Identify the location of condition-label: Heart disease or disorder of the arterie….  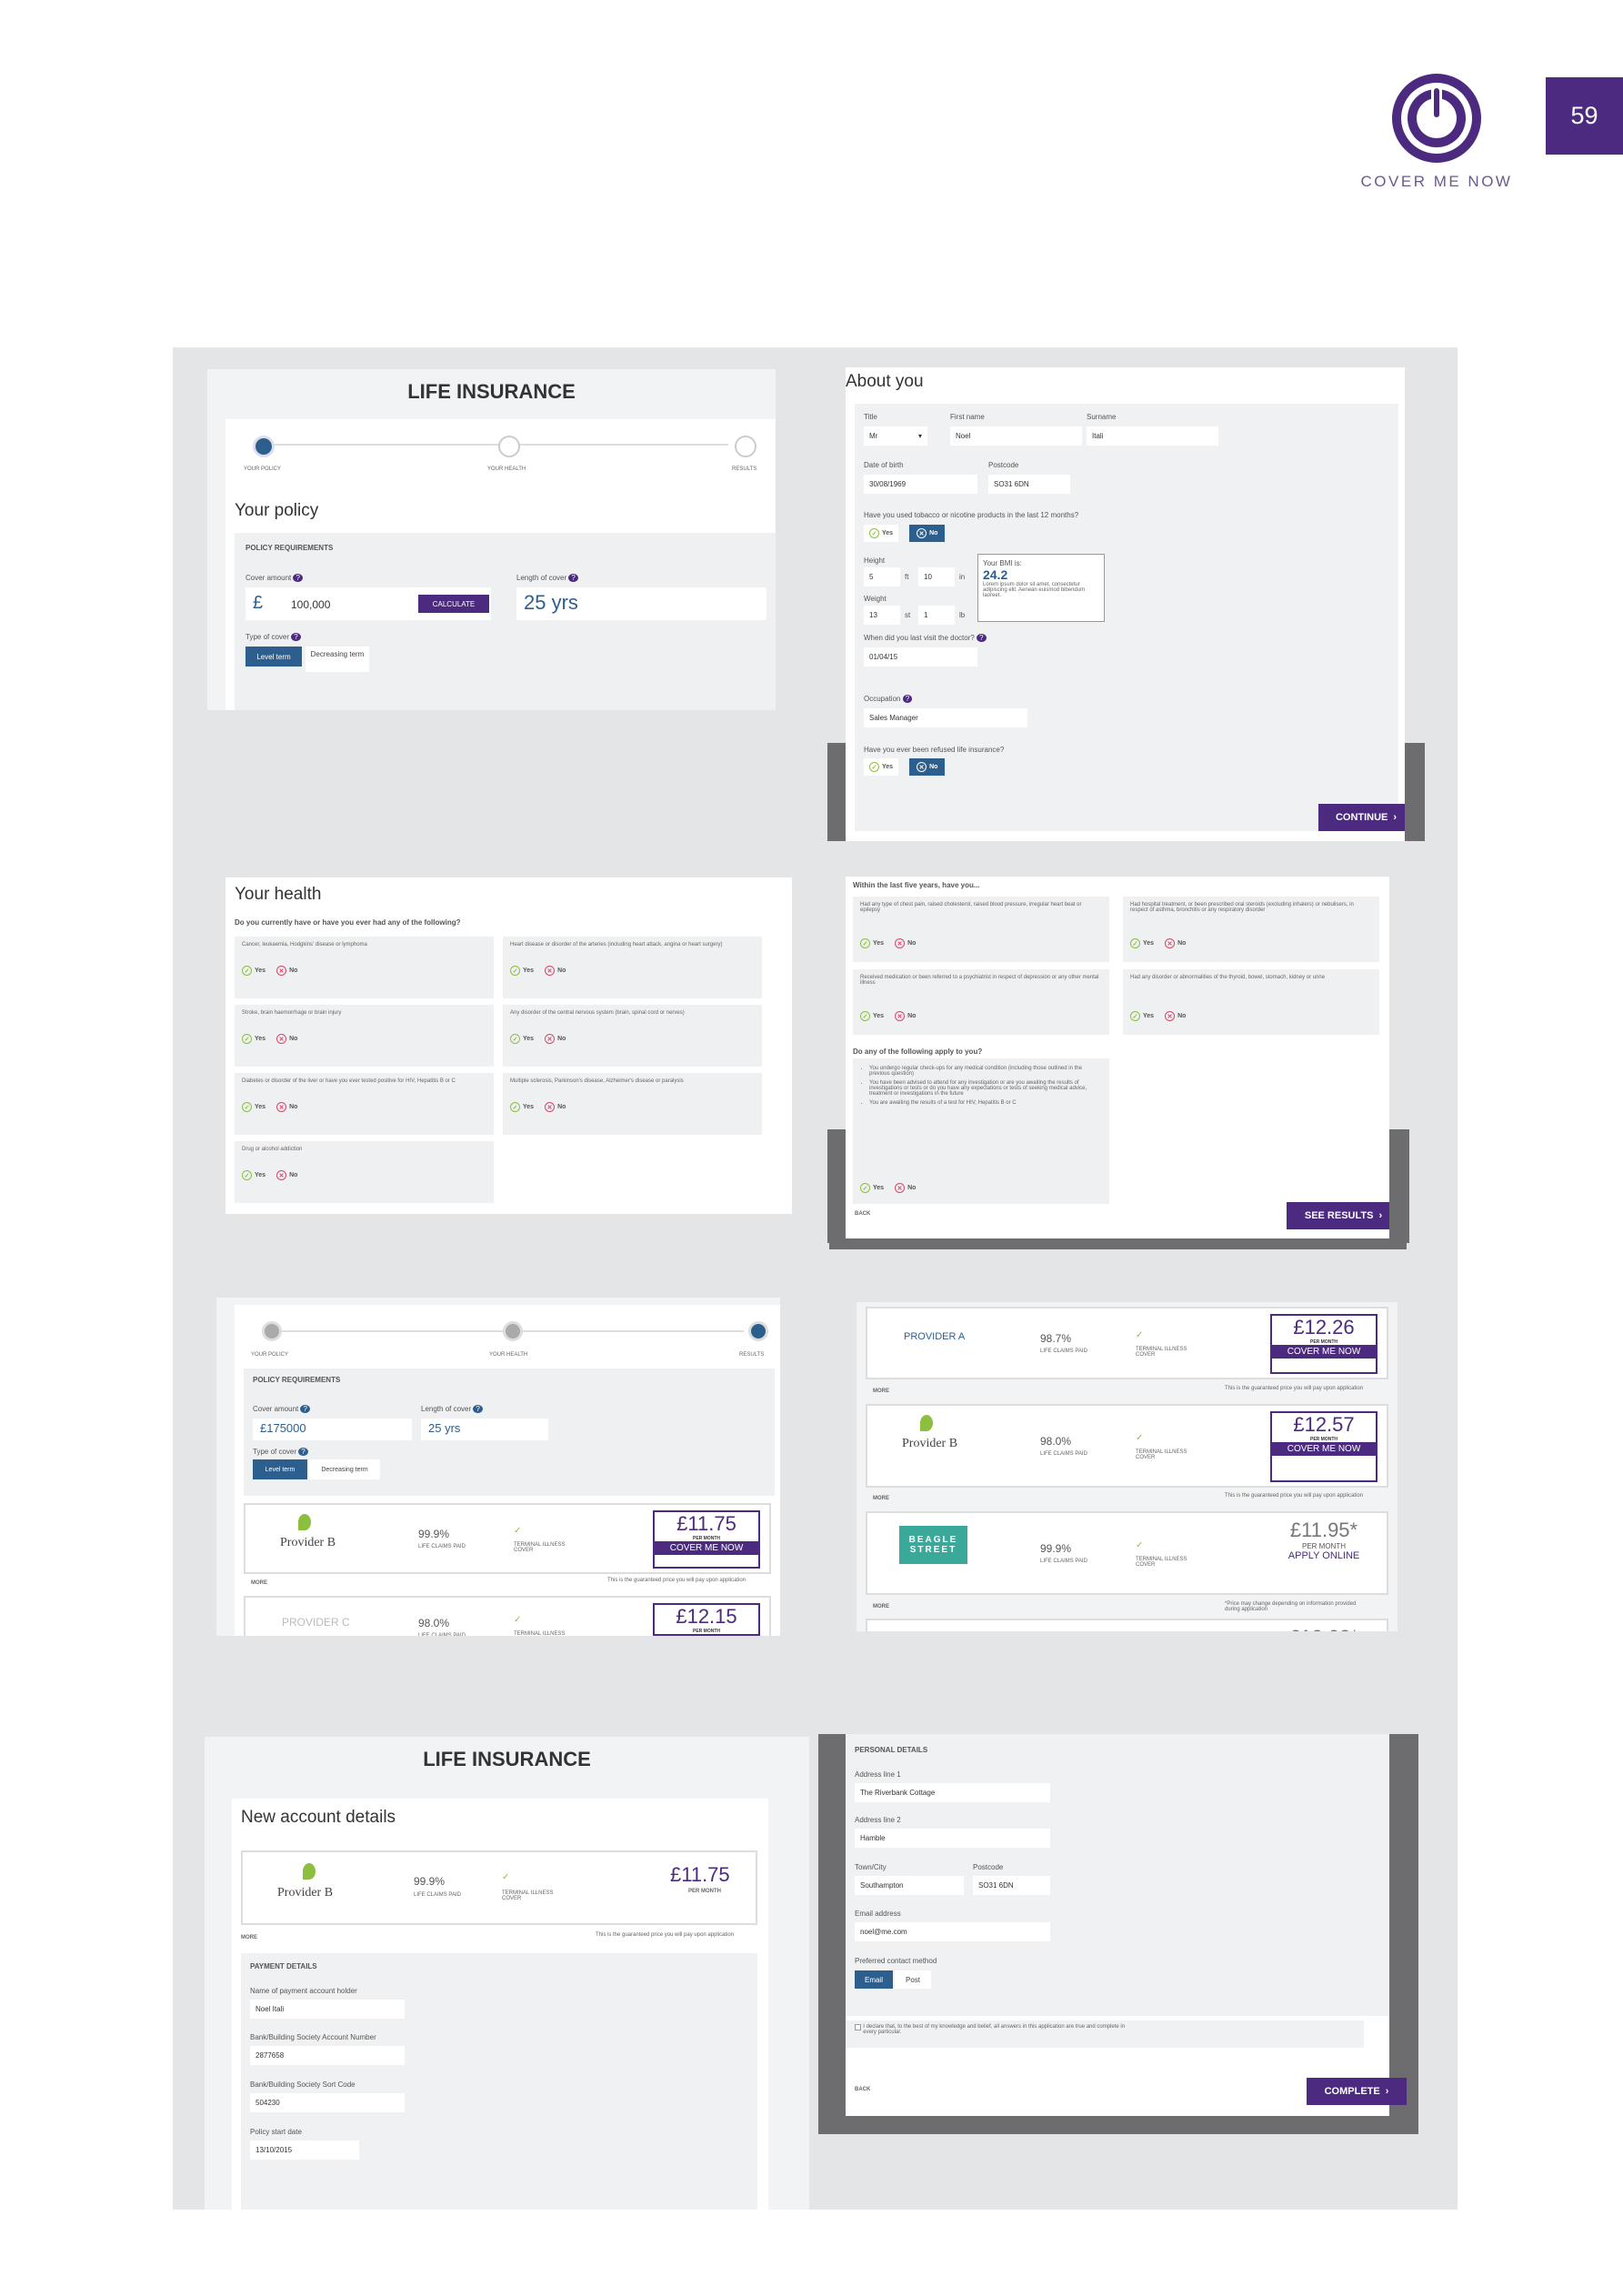
(616, 945).